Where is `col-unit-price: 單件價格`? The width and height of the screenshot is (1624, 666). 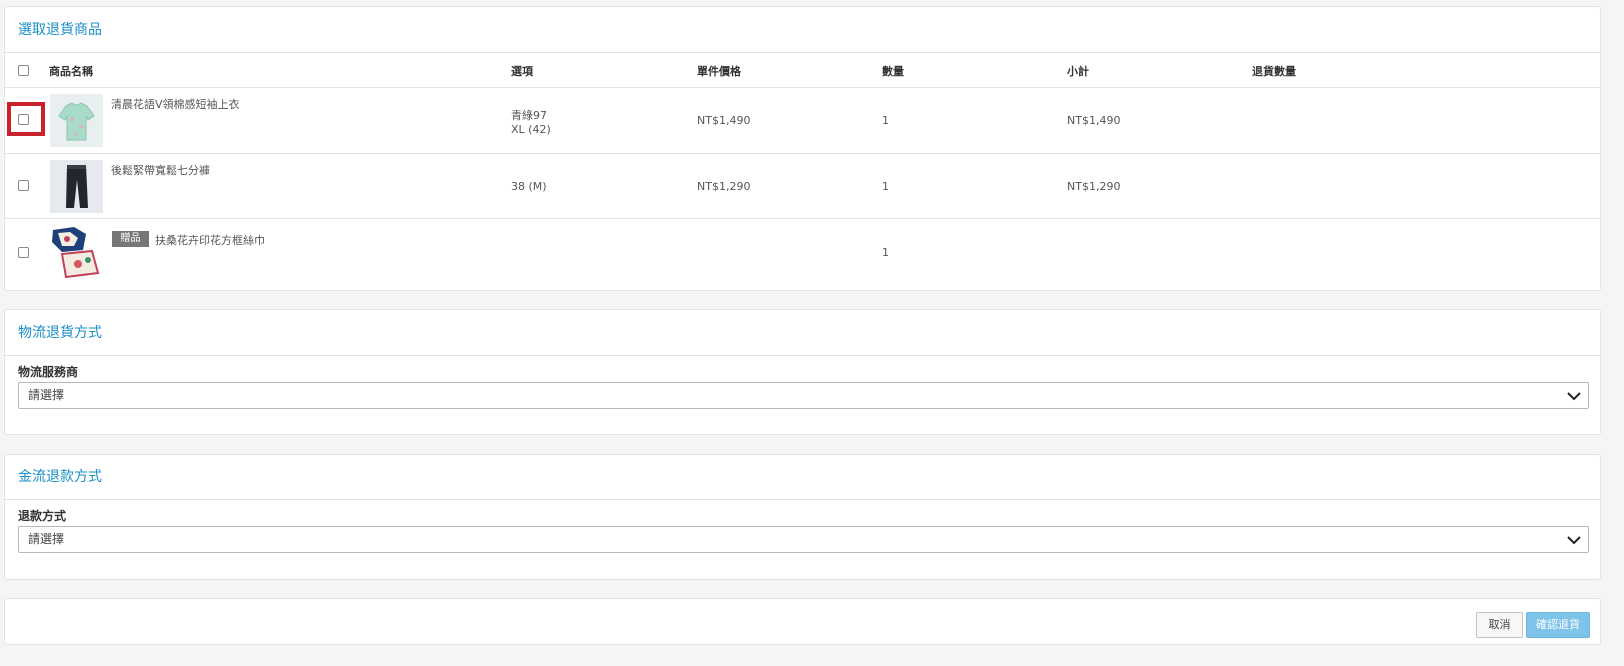 col-unit-price: 單件價格 is located at coordinates (719, 71).